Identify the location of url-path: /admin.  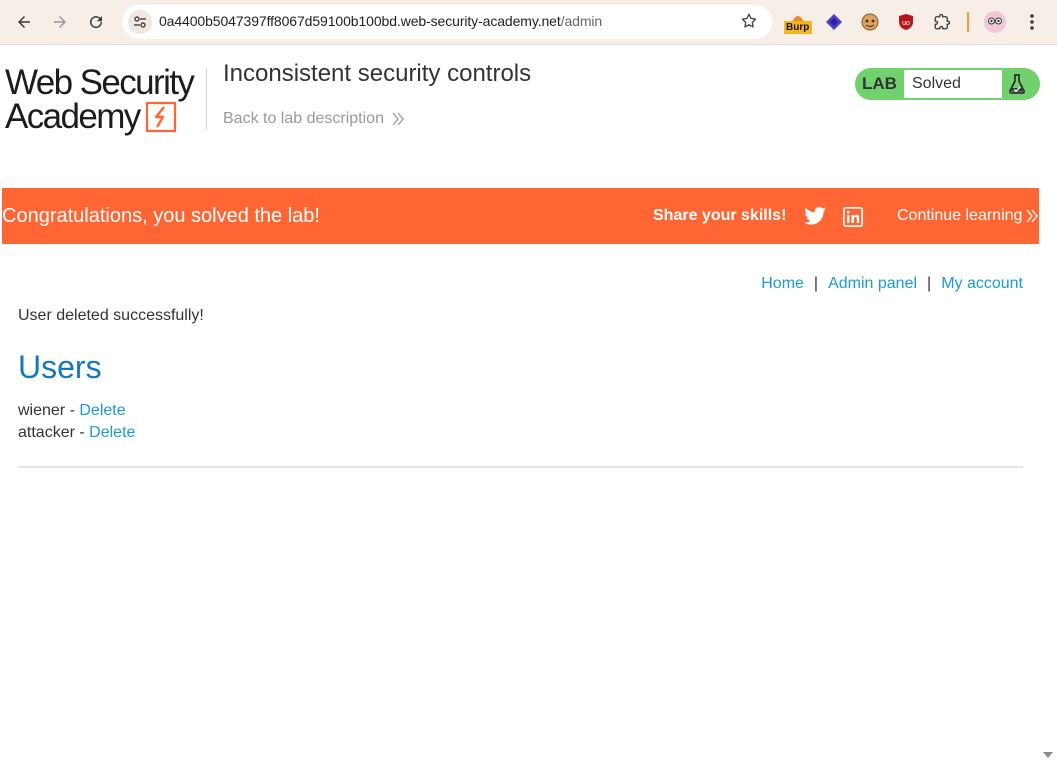
(581, 21).